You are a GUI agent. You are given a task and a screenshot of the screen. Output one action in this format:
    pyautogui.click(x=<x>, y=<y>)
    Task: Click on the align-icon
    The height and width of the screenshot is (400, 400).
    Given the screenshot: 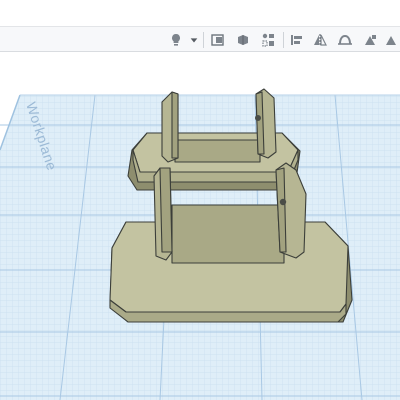 What is the action you would take?
    pyautogui.click(x=320, y=40)
    